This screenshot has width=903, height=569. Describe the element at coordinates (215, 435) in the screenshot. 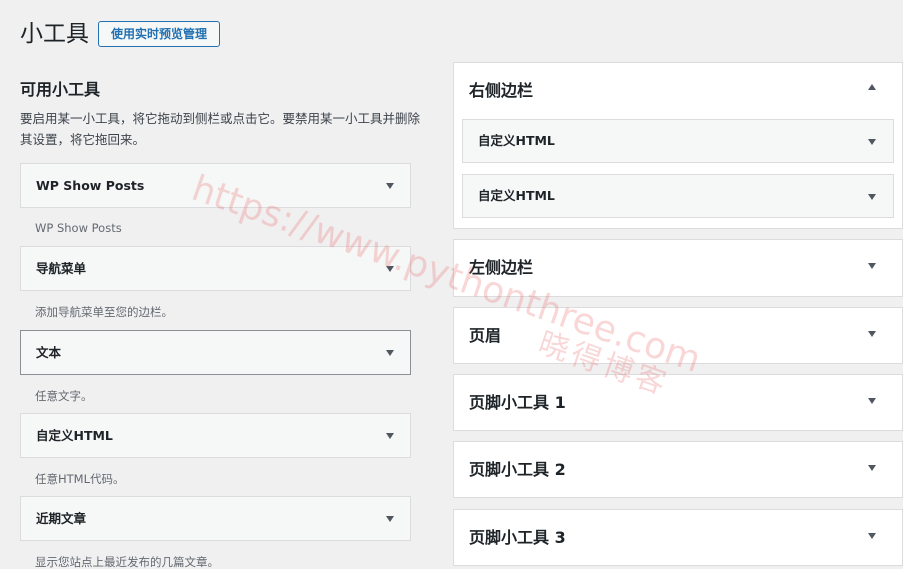

I see `widget-custom-html: 自定义HTML` at that location.